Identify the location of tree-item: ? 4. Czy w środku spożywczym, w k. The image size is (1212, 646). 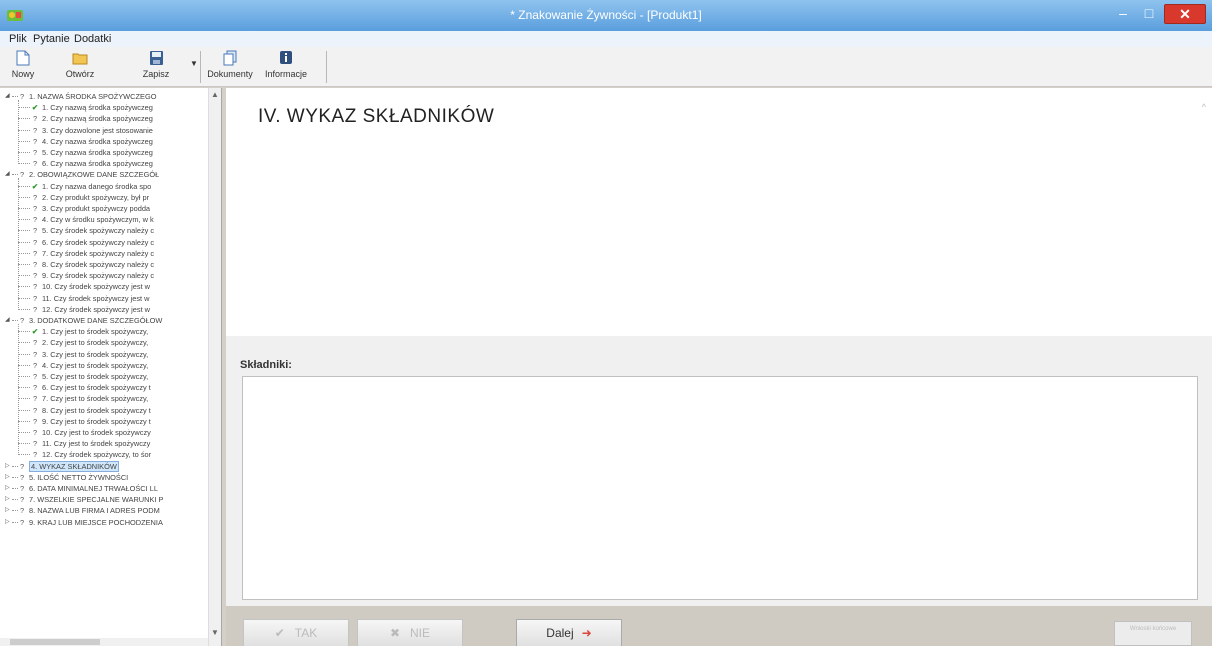
(104, 219).